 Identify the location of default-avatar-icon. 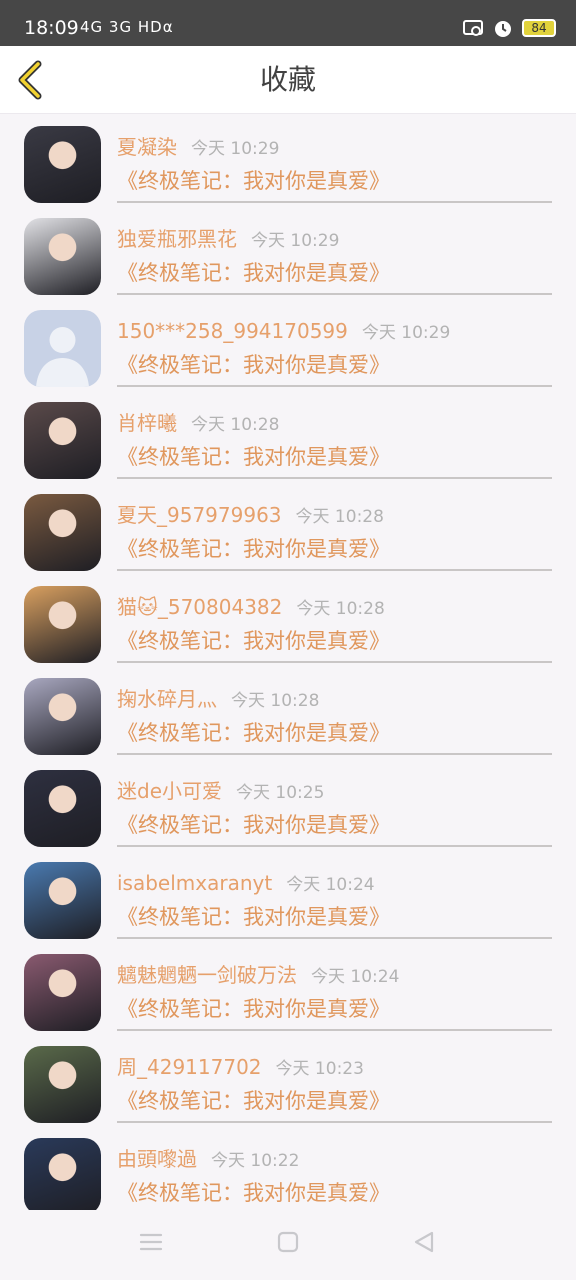
(62, 348).